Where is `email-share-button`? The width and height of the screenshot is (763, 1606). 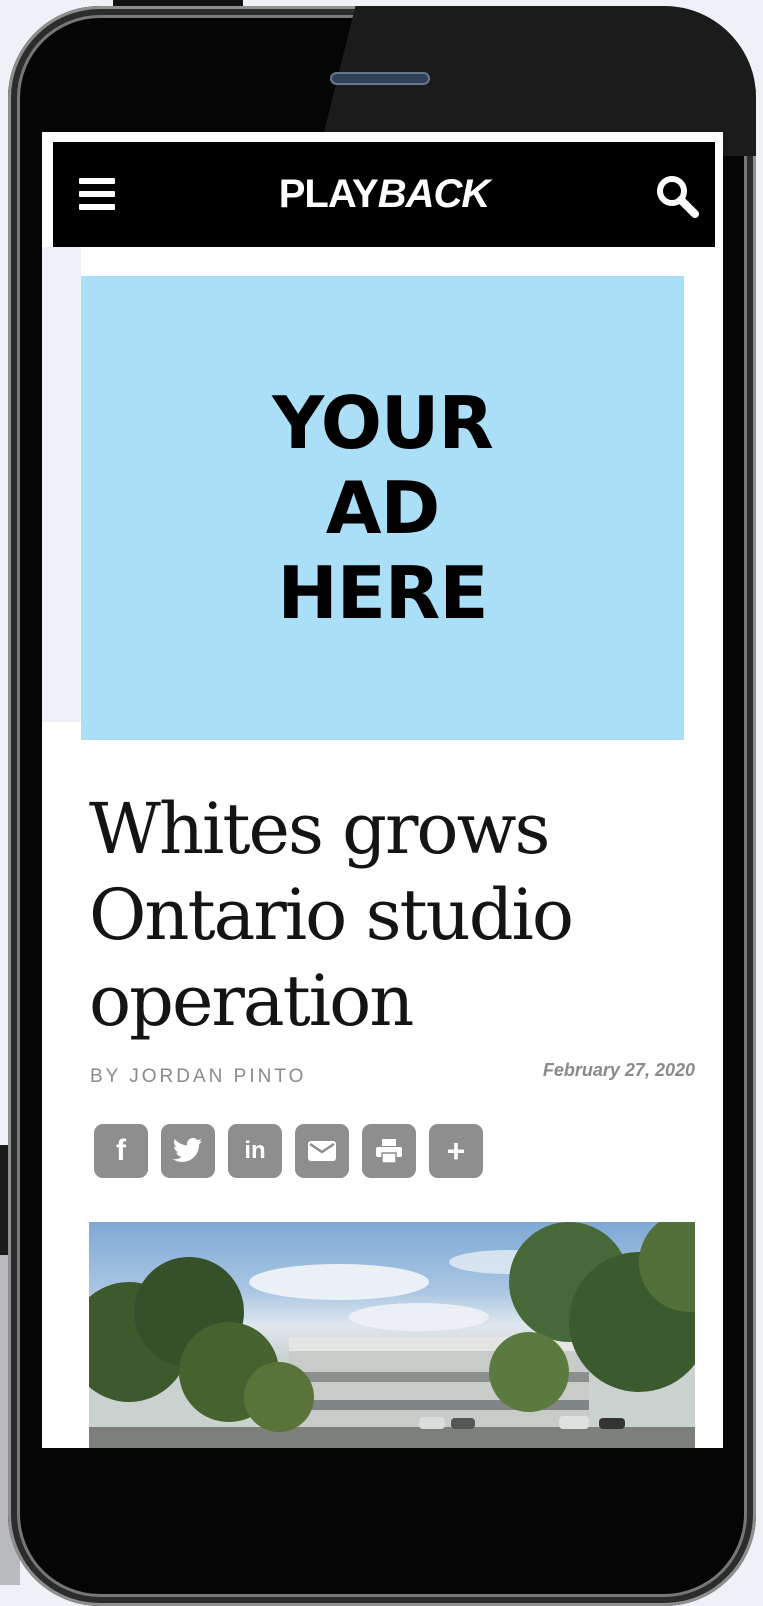
email-share-button is located at coordinates (322, 1151).